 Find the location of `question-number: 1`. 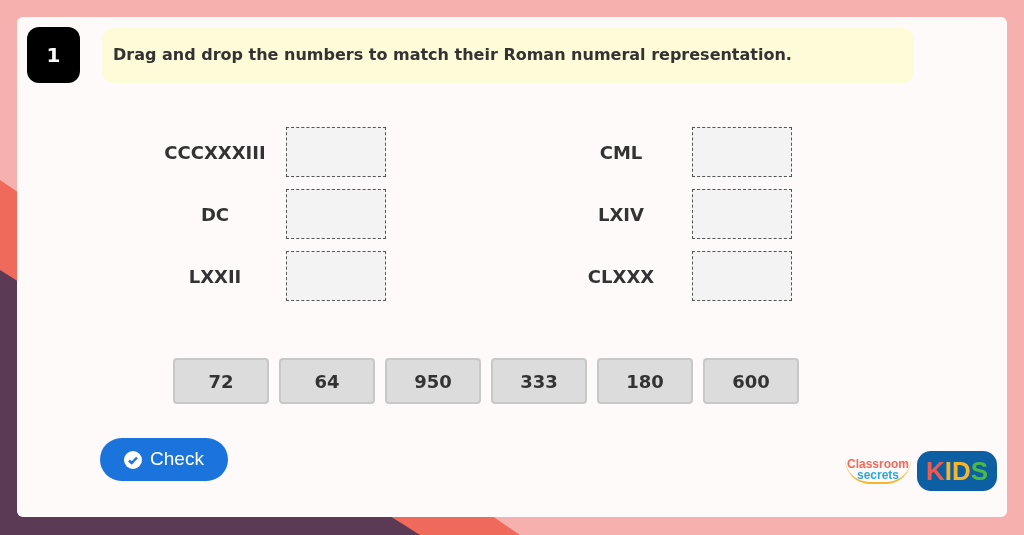

question-number: 1 is located at coordinates (53, 55).